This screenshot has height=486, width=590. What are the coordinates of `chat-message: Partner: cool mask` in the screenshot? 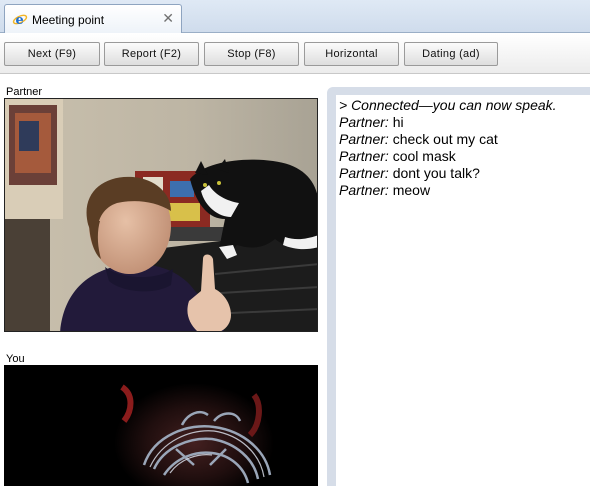 It's located at (464, 156).